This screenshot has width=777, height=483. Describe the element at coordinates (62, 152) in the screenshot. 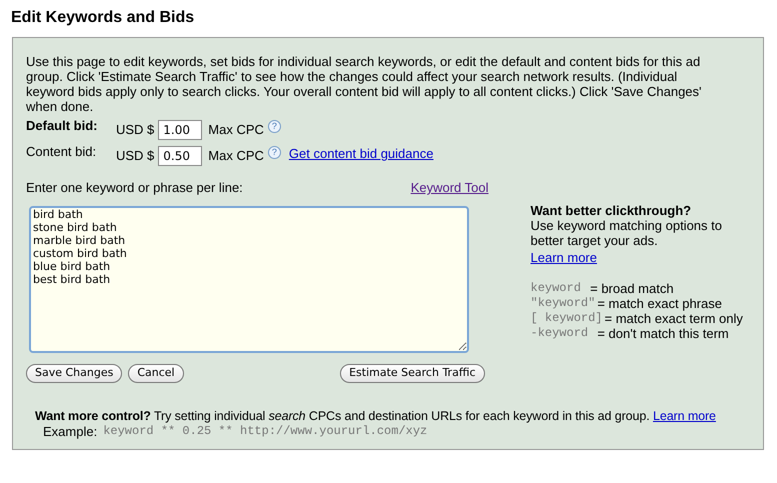

I see `bid-label: Content bid:` at that location.